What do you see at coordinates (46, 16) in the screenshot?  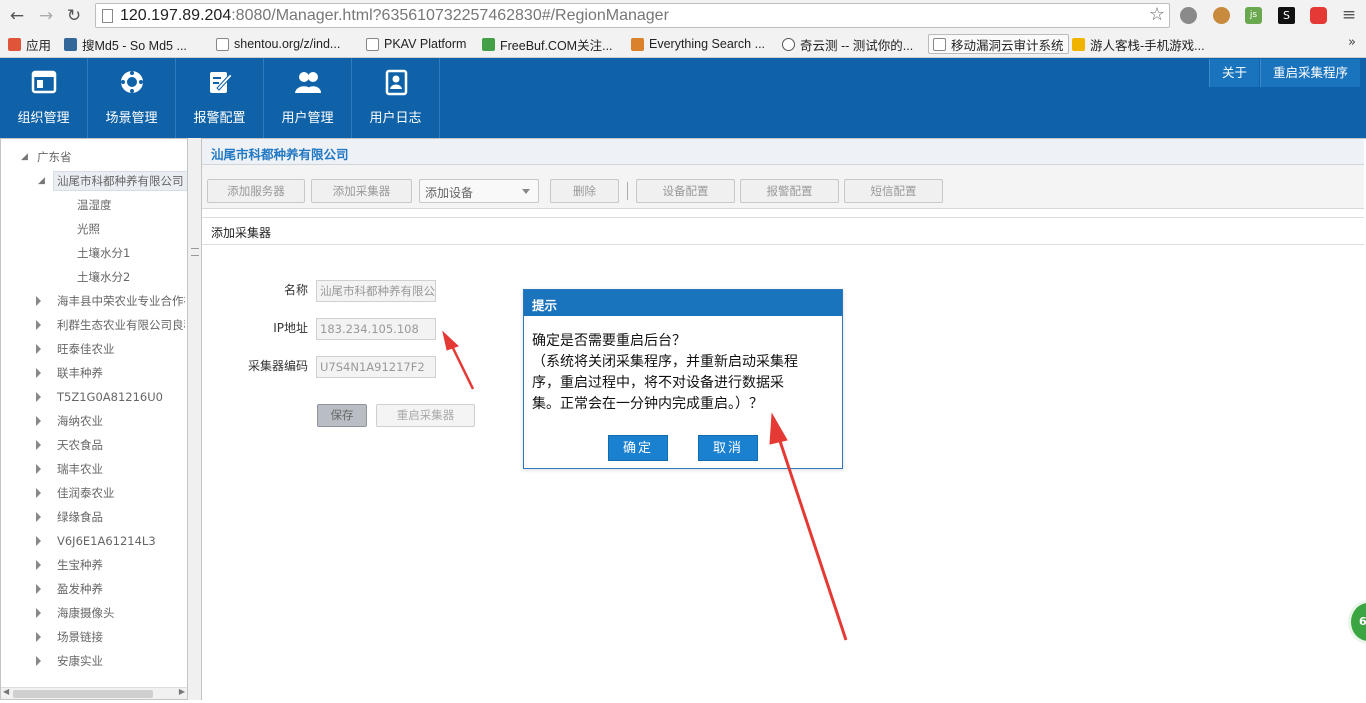 I see `forward-arrow-icon: →` at bounding box center [46, 16].